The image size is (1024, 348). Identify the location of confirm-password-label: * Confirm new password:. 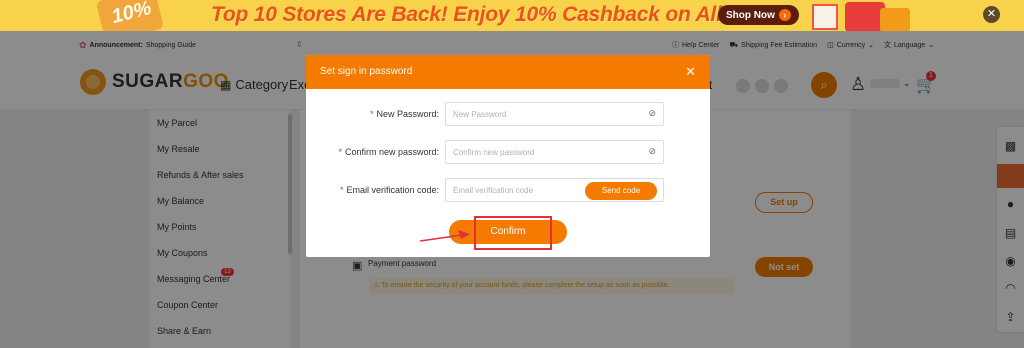
(388, 152).